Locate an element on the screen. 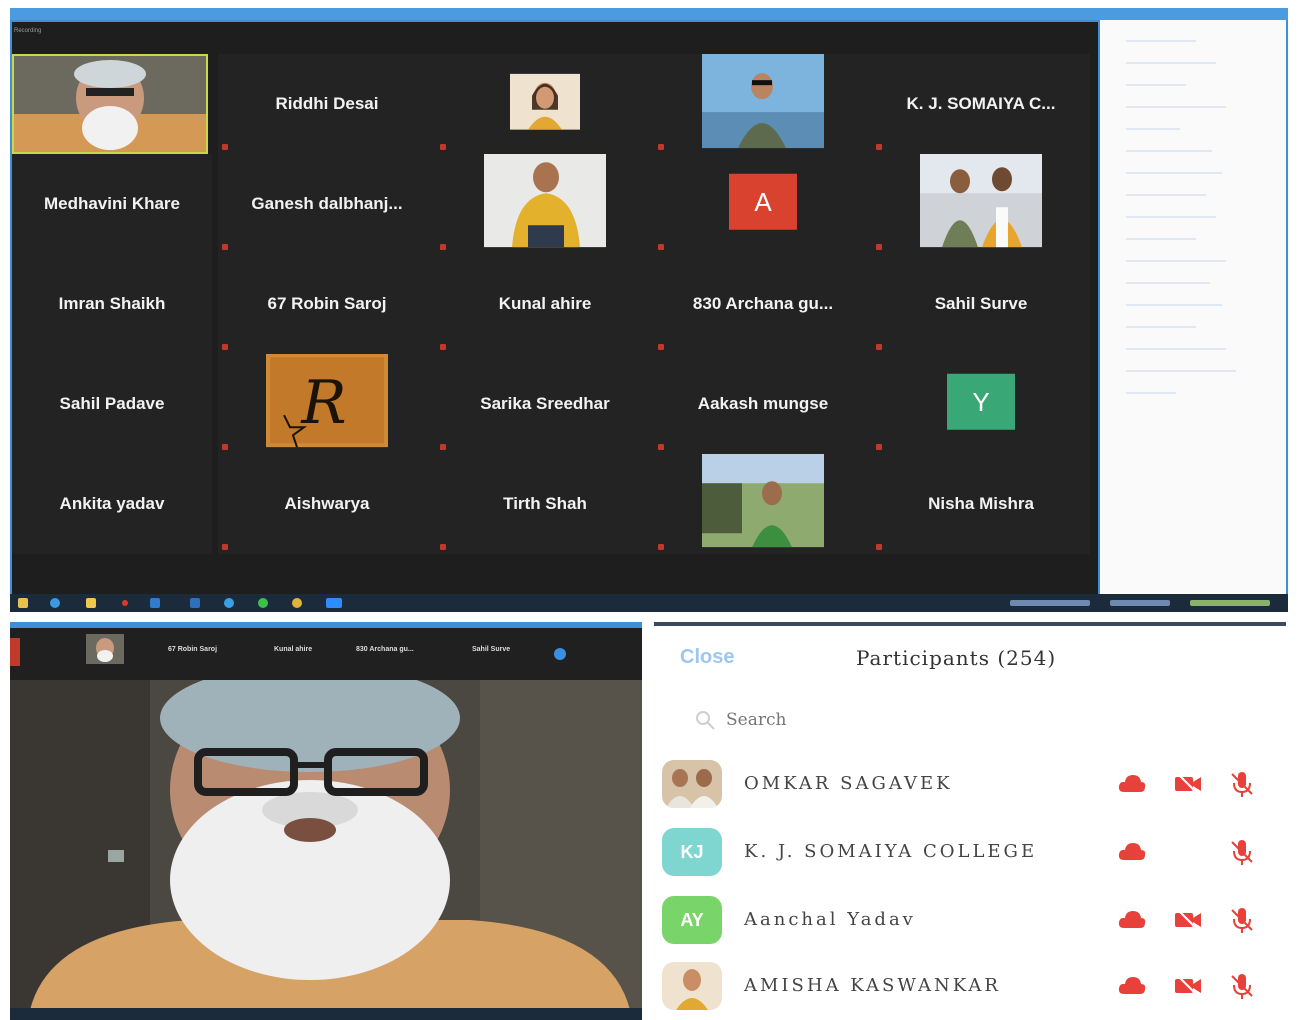 This screenshot has height=1020, width=1302. mail-icon is located at coordinates (155, 603).